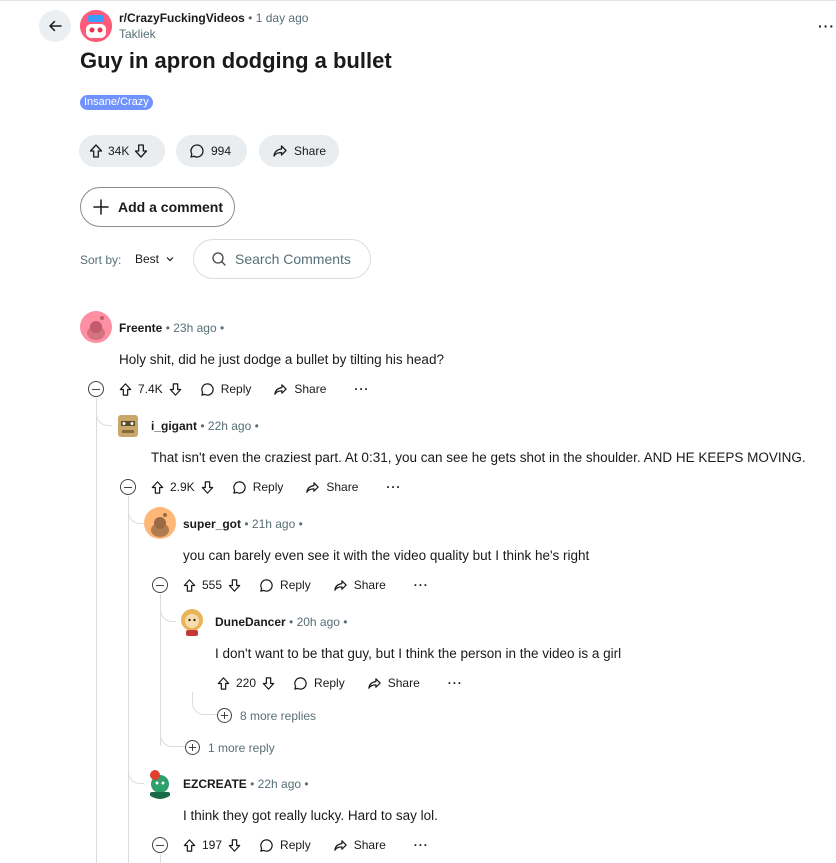 This screenshot has height=863, width=836. I want to click on more-replies-label: 8 more replies, so click(278, 715).